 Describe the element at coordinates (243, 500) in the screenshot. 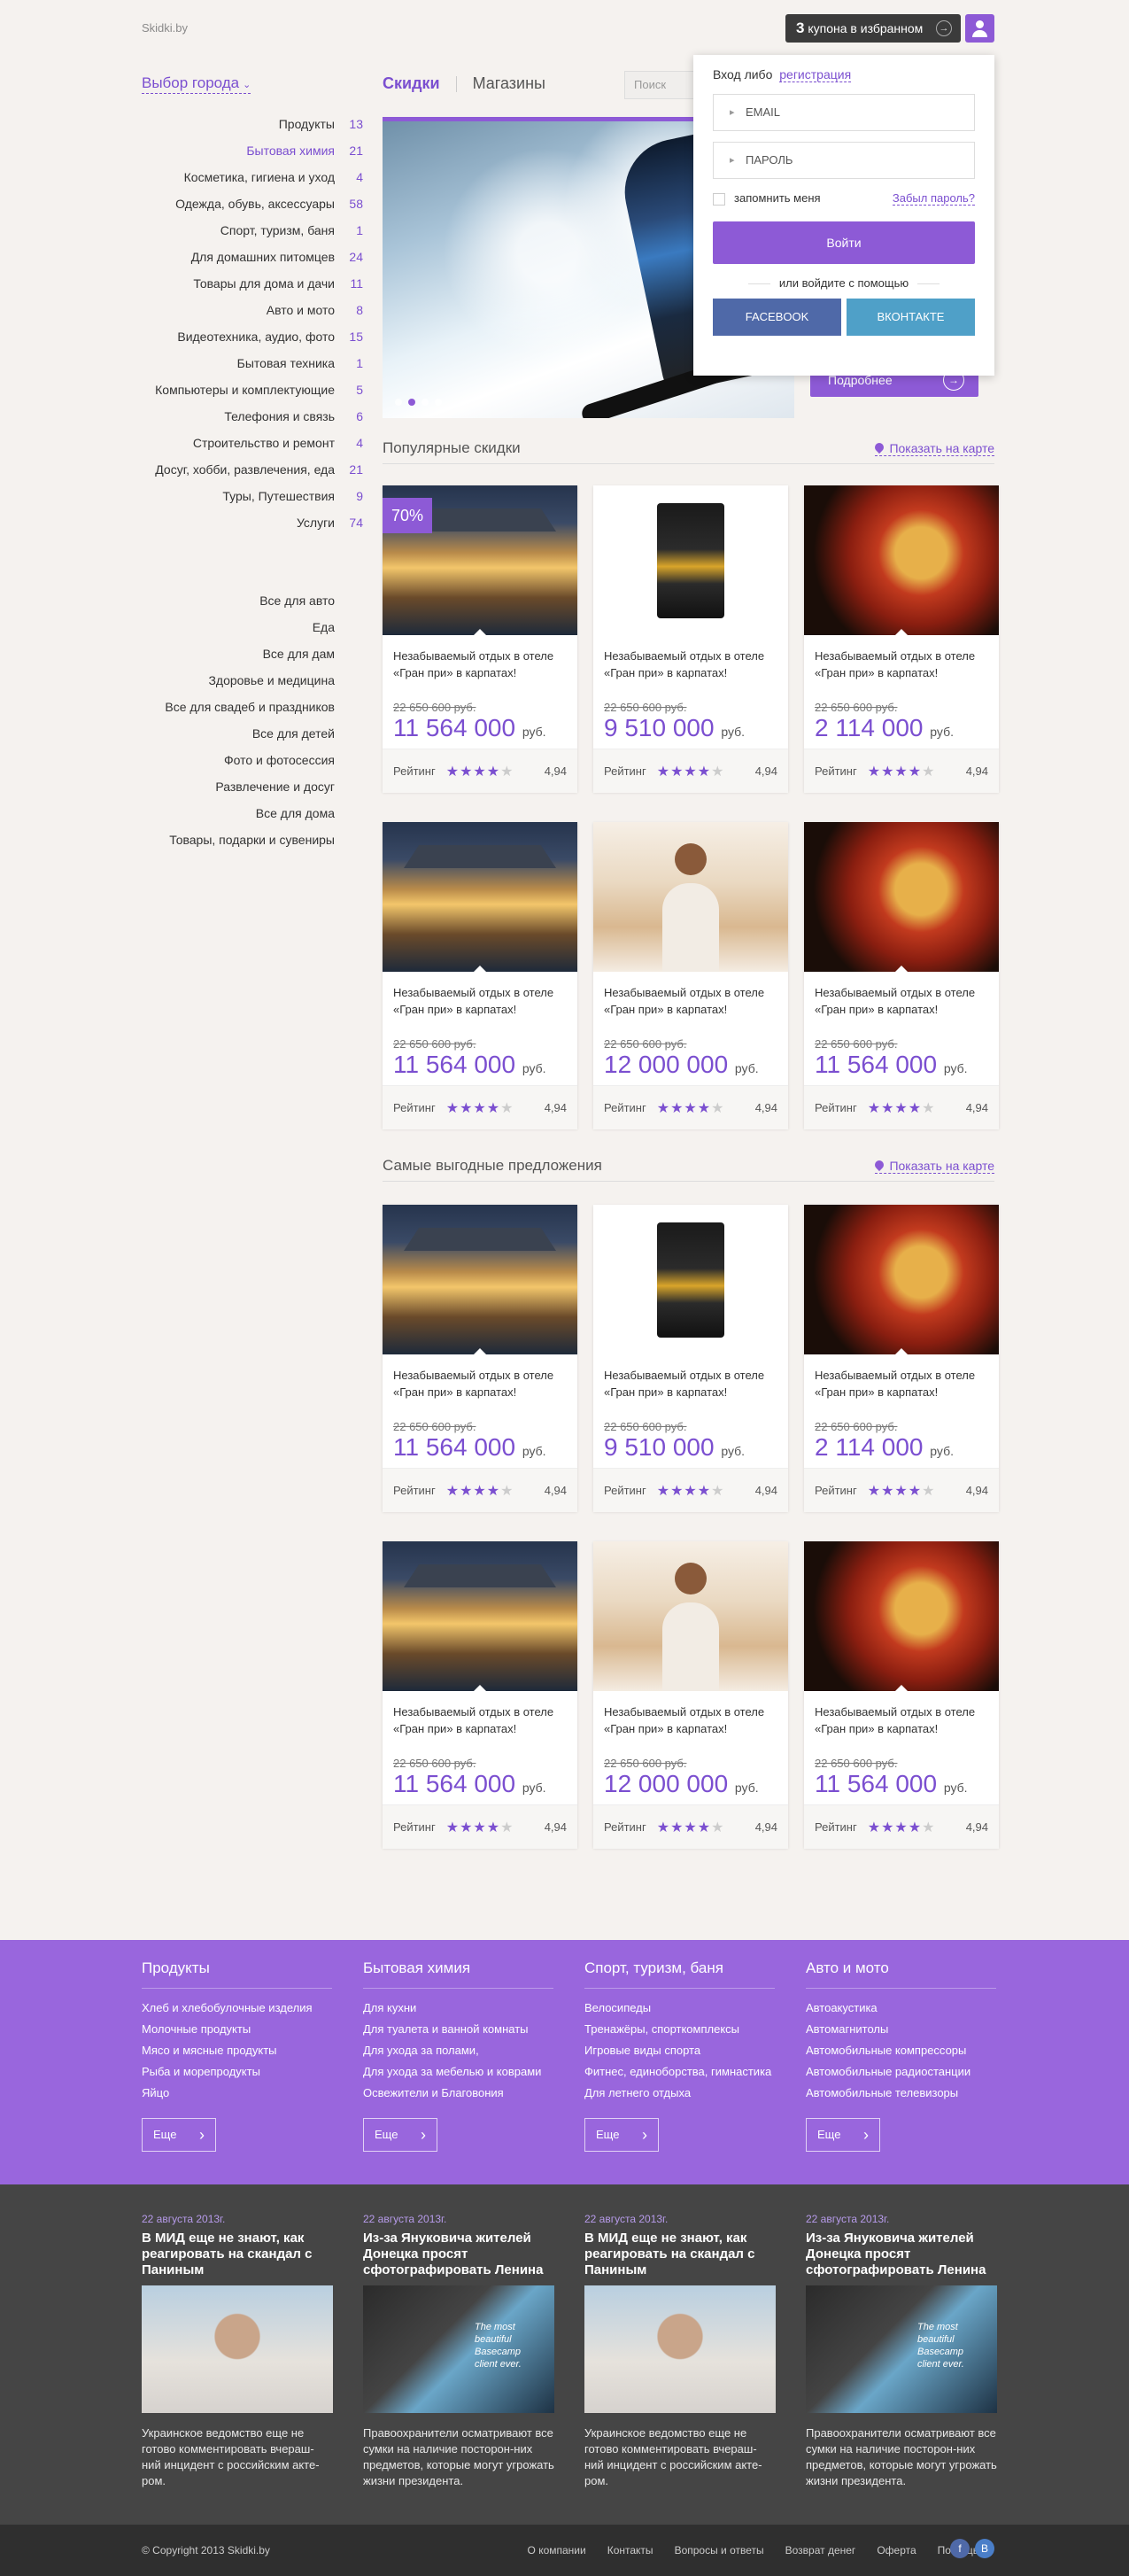

I see `category-item: Туры, Путешествия 9` at that location.